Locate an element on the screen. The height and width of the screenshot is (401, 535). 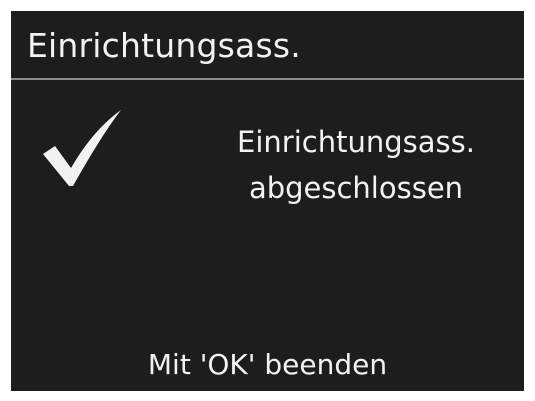
completion-message: Einrichtungsass. abgeschlossen is located at coordinates (356, 165).